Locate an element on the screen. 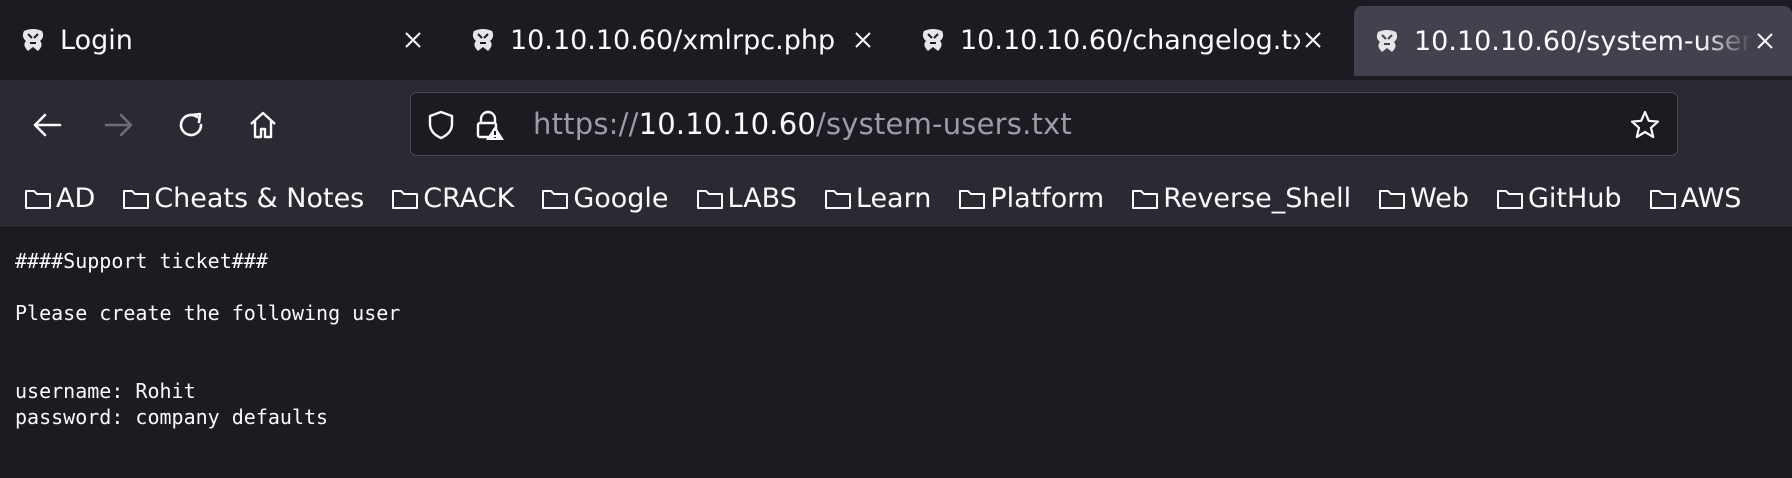 The image size is (1792, 478). bookmark-star-icon is located at coordinates (1645, 125).